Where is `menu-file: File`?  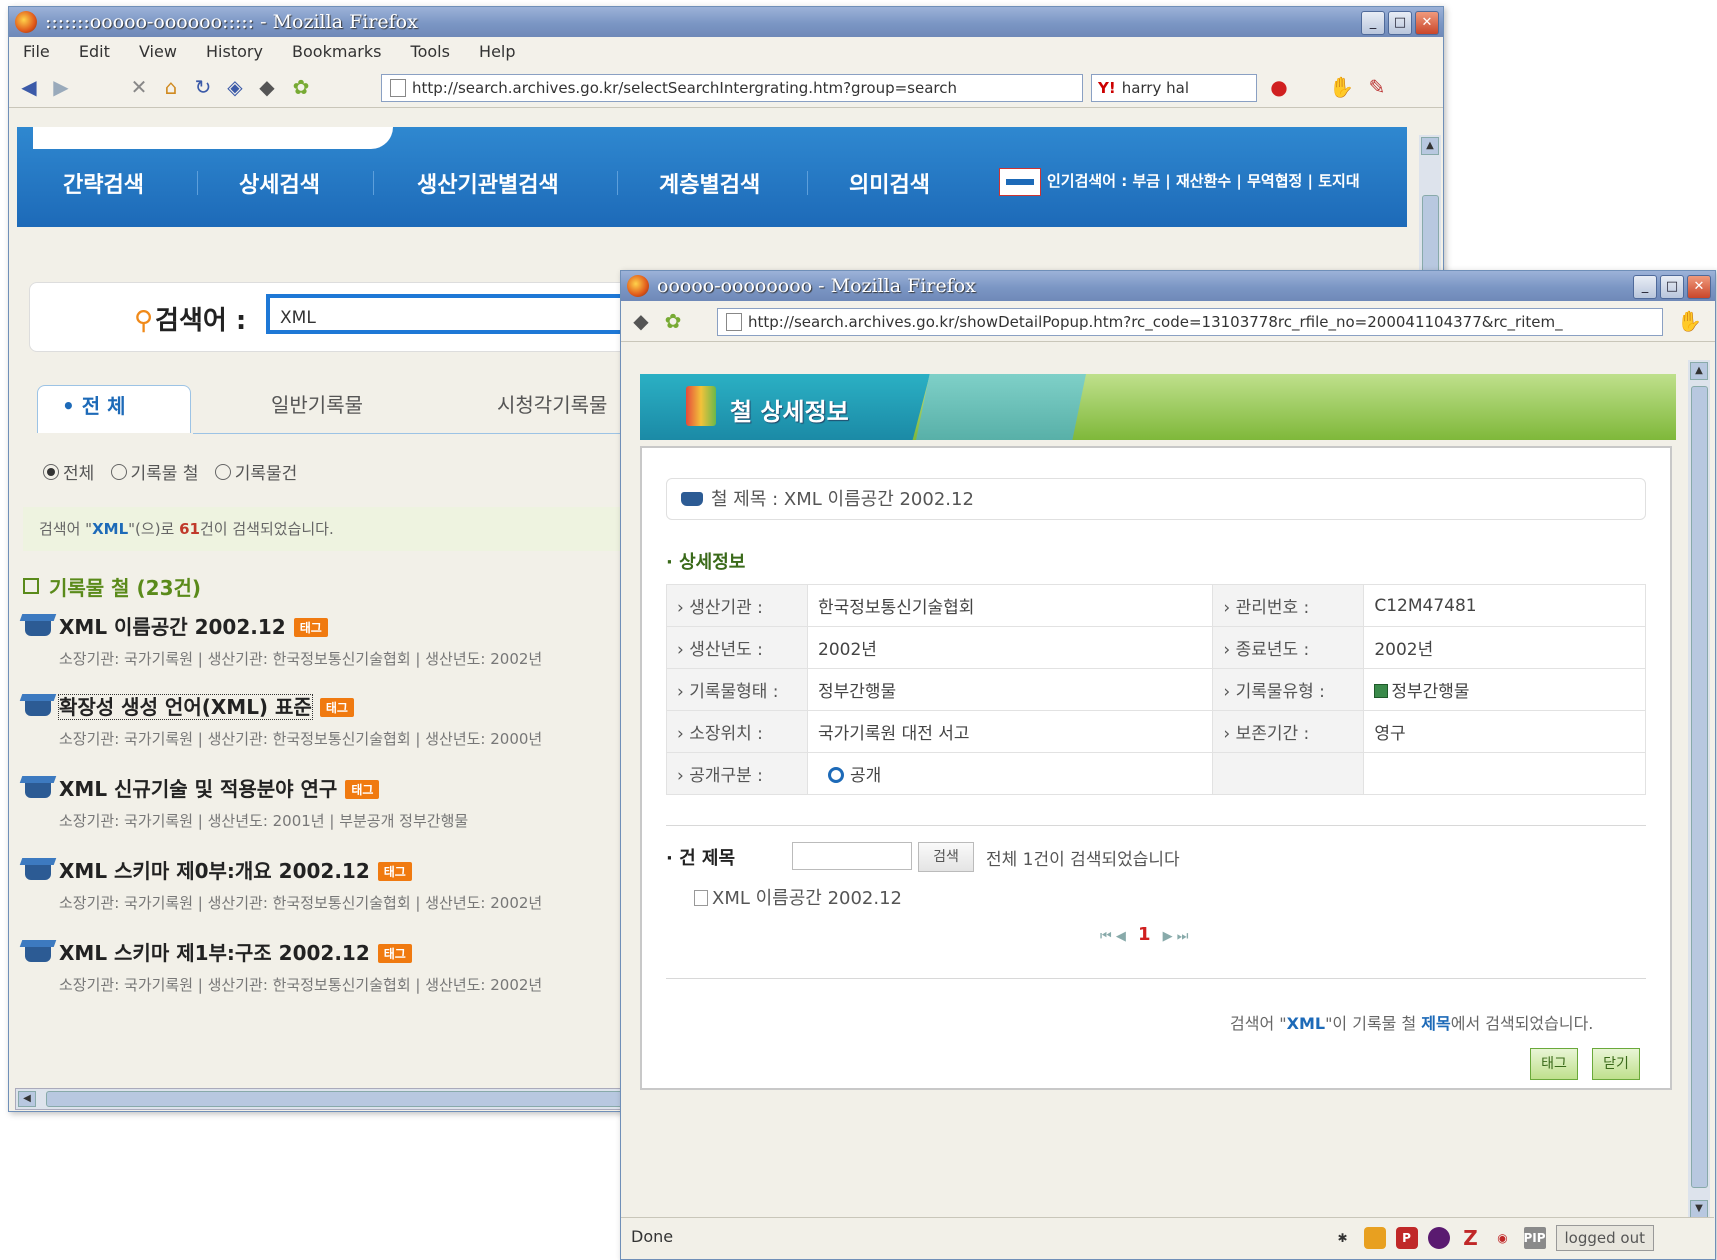 menu-file: File is located at coordinates (36, 51).